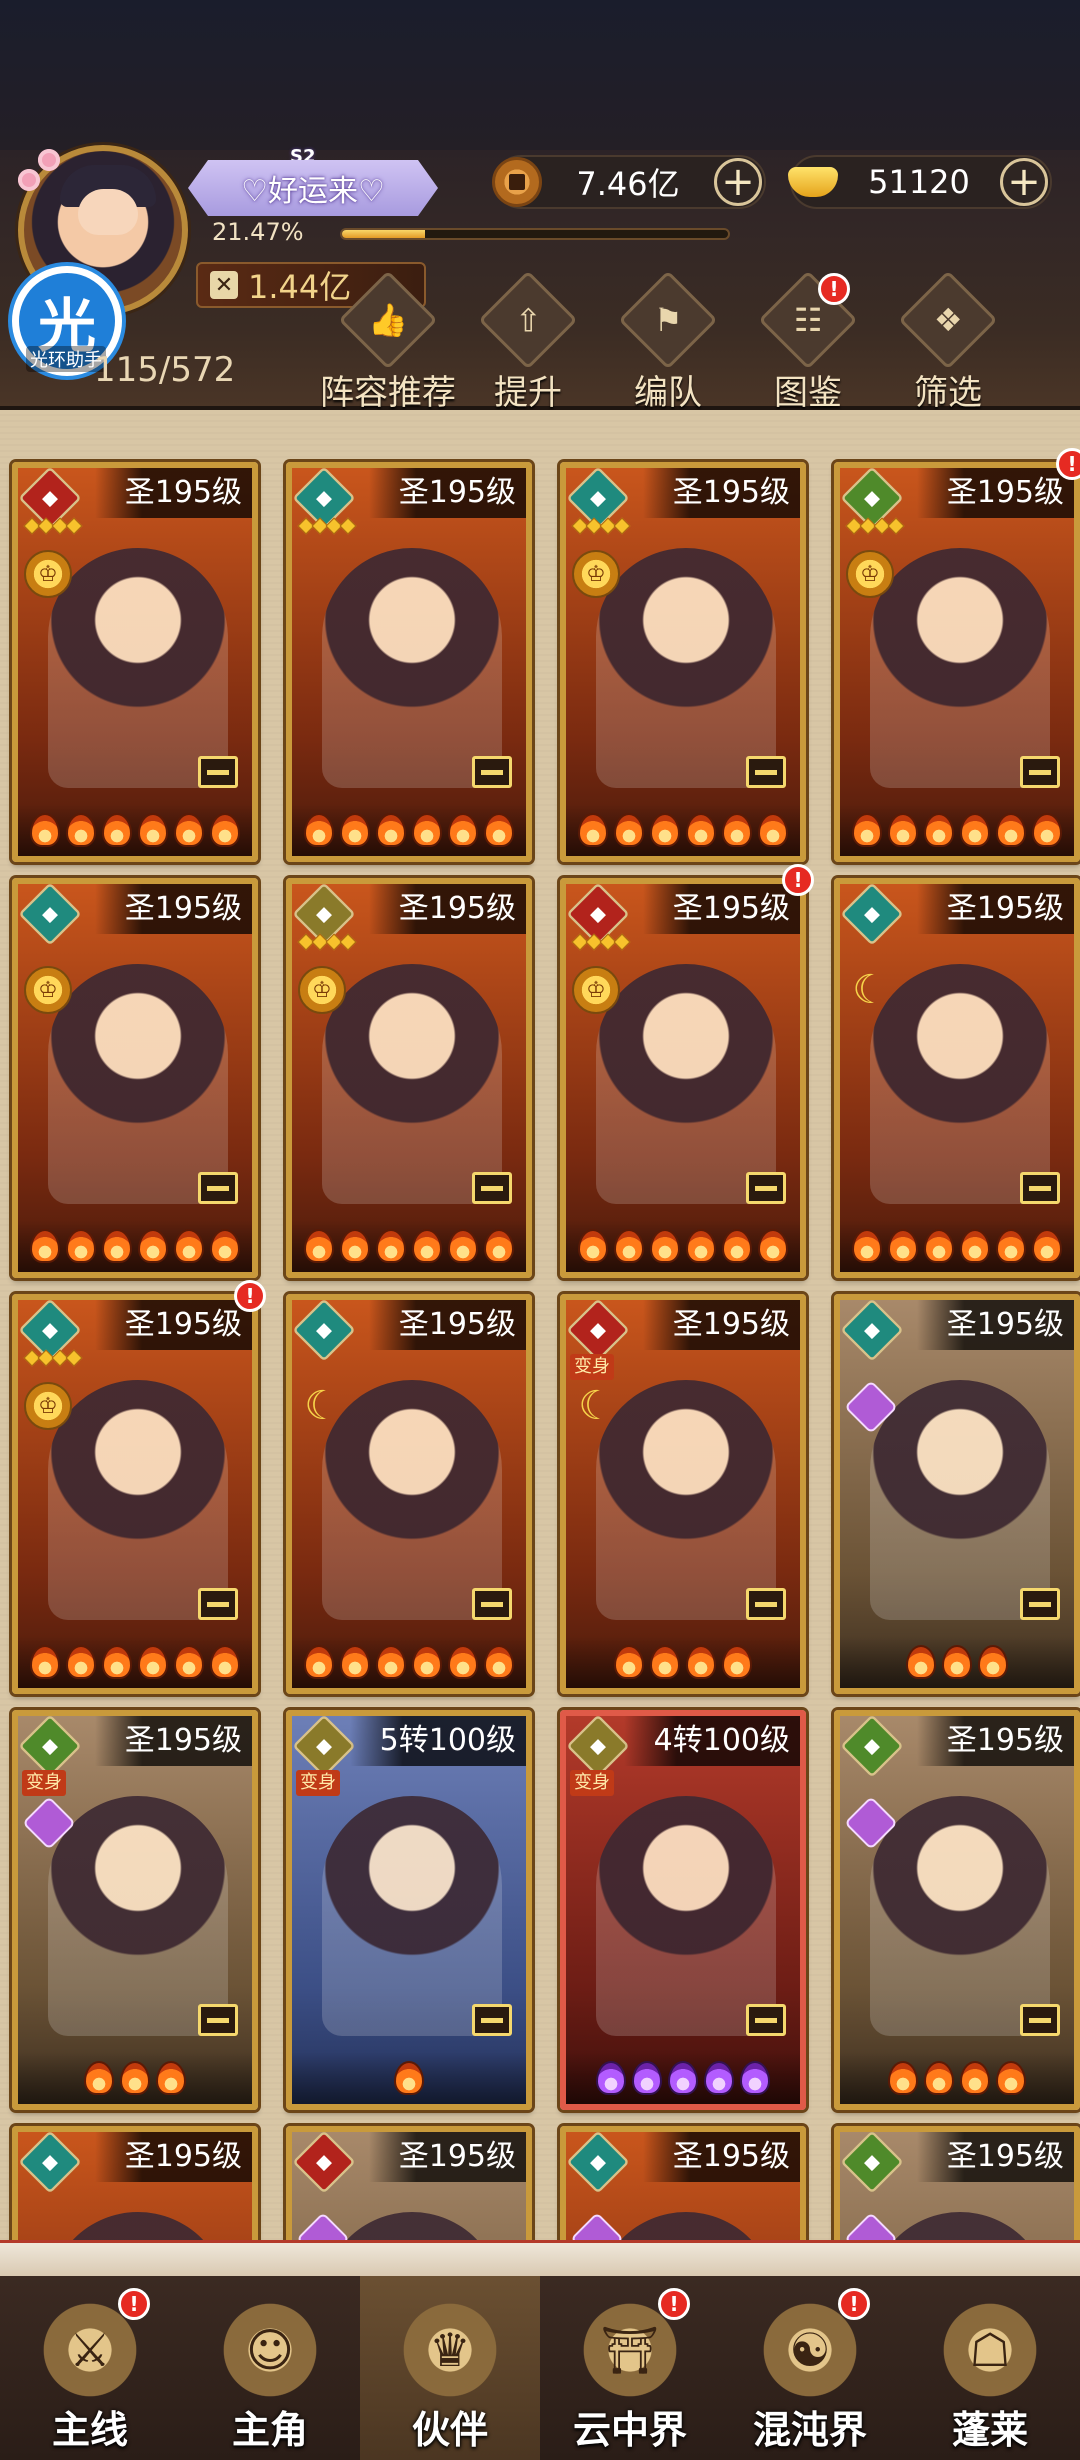 Image resolution: width=1080 pixels, height=2460 pixels. I want to click on copper-coin-icon, so click(517, 182).